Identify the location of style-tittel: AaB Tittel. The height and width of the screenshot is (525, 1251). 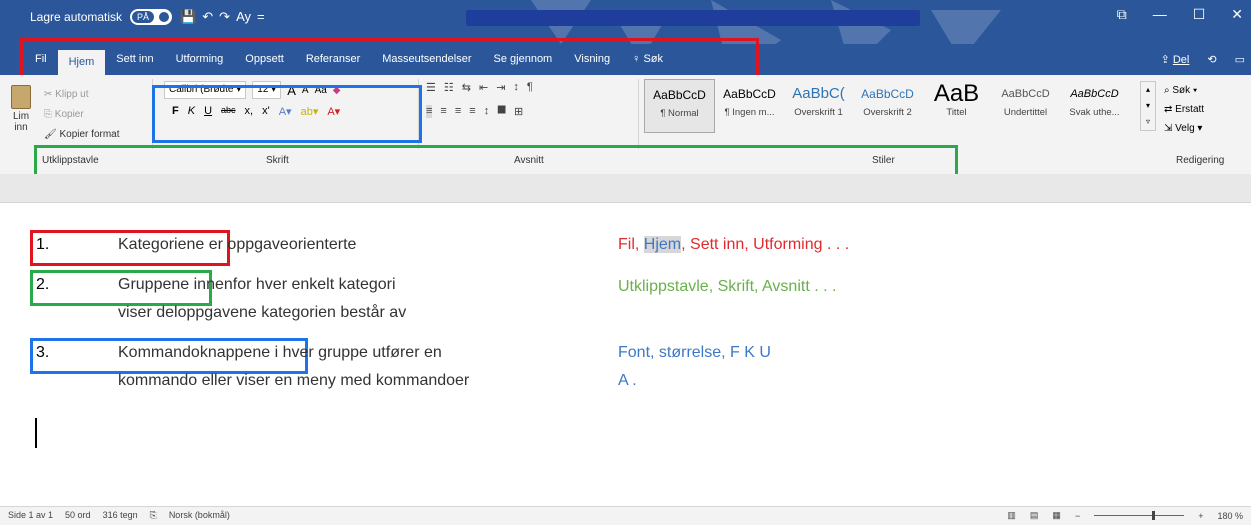
(956, 105).